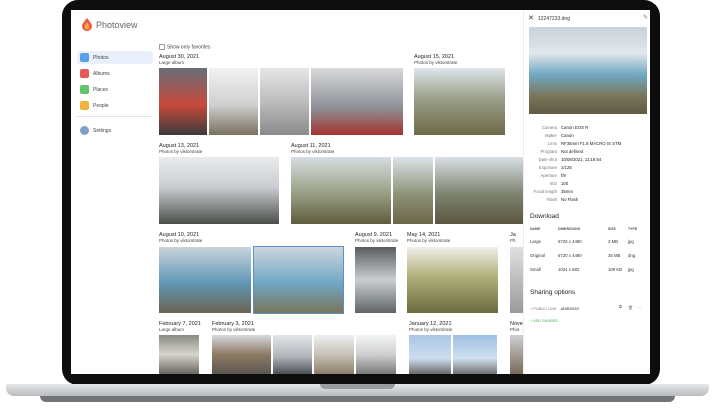 This screenshot has width=715, height=417. Describe the element at coordinates (516, 241) in the screenshot. I see `group-album: Ph` at that location.